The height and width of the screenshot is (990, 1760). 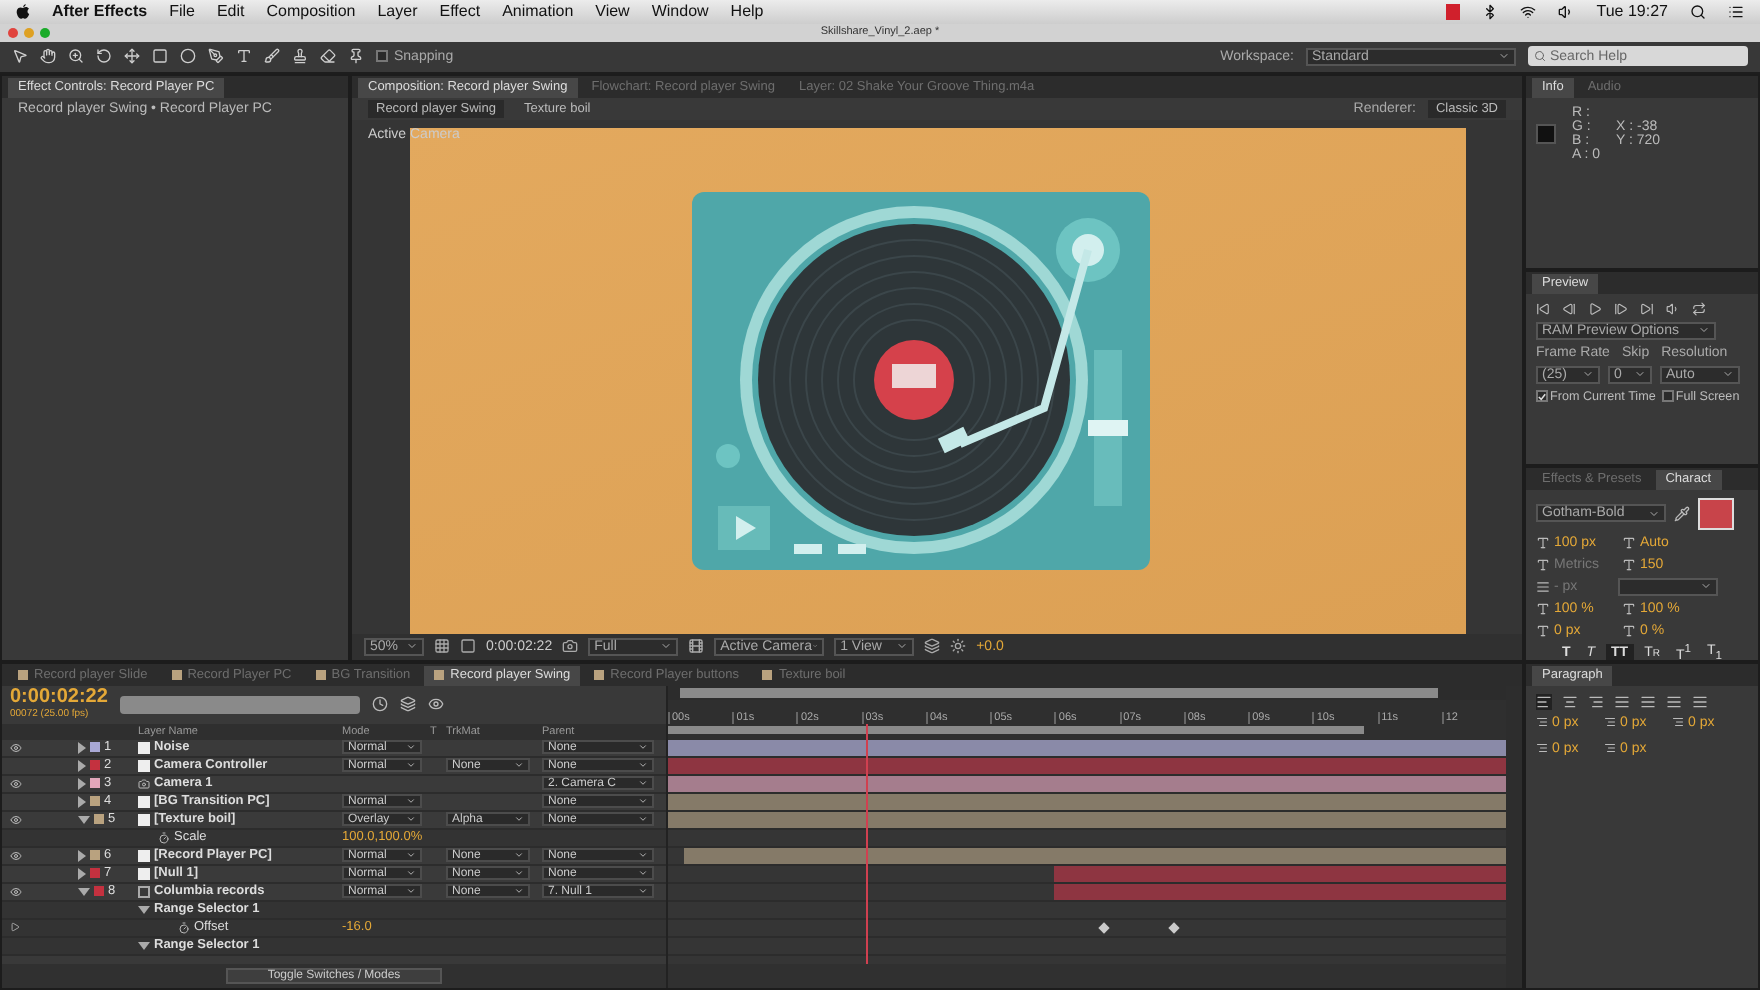 What do you see at coordinates (76, 56) in the screenshot?
I see `zoom-icon` at bounding box center [76, 56].